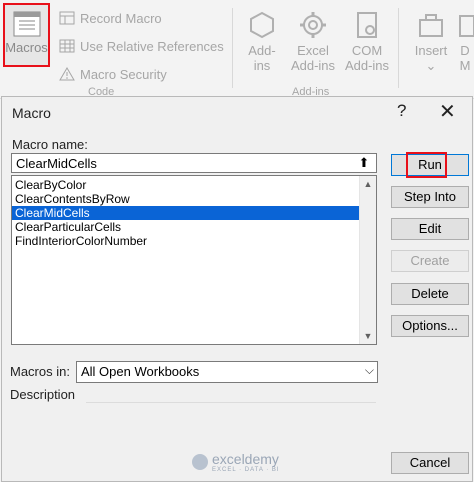 Image resolution: width=474 pixels, height=482 pixels. I want to click on addins-label-1: Add-, so click(262, 50).